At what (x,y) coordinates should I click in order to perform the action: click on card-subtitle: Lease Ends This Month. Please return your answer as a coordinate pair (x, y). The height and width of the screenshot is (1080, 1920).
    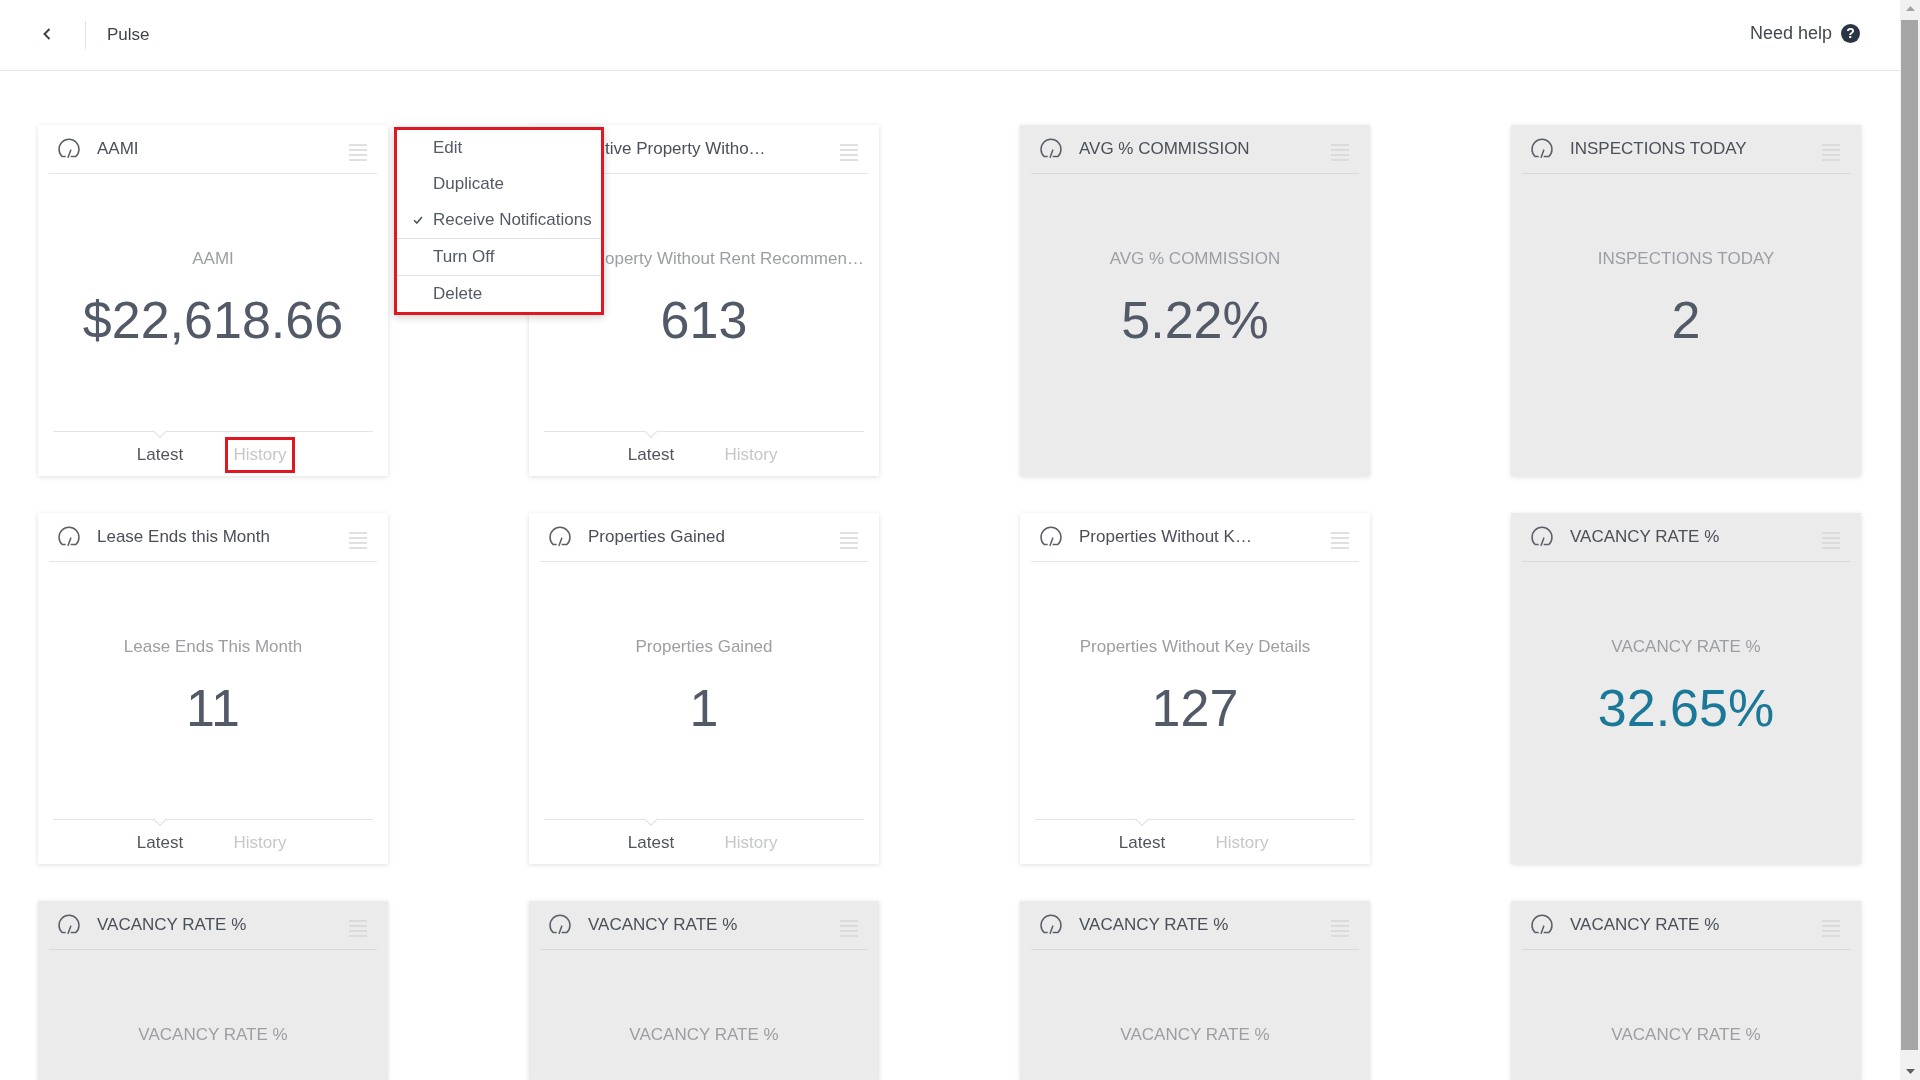
    Looking at the image, I should click on (213, 647).